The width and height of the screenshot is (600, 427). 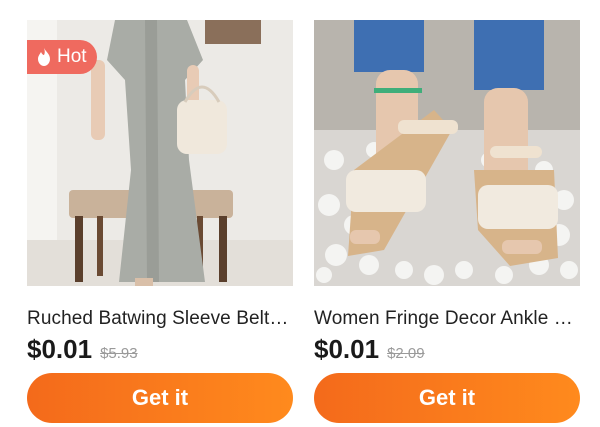 I want to click on hot-badge-label: Hot, so click(x=72, y=56).